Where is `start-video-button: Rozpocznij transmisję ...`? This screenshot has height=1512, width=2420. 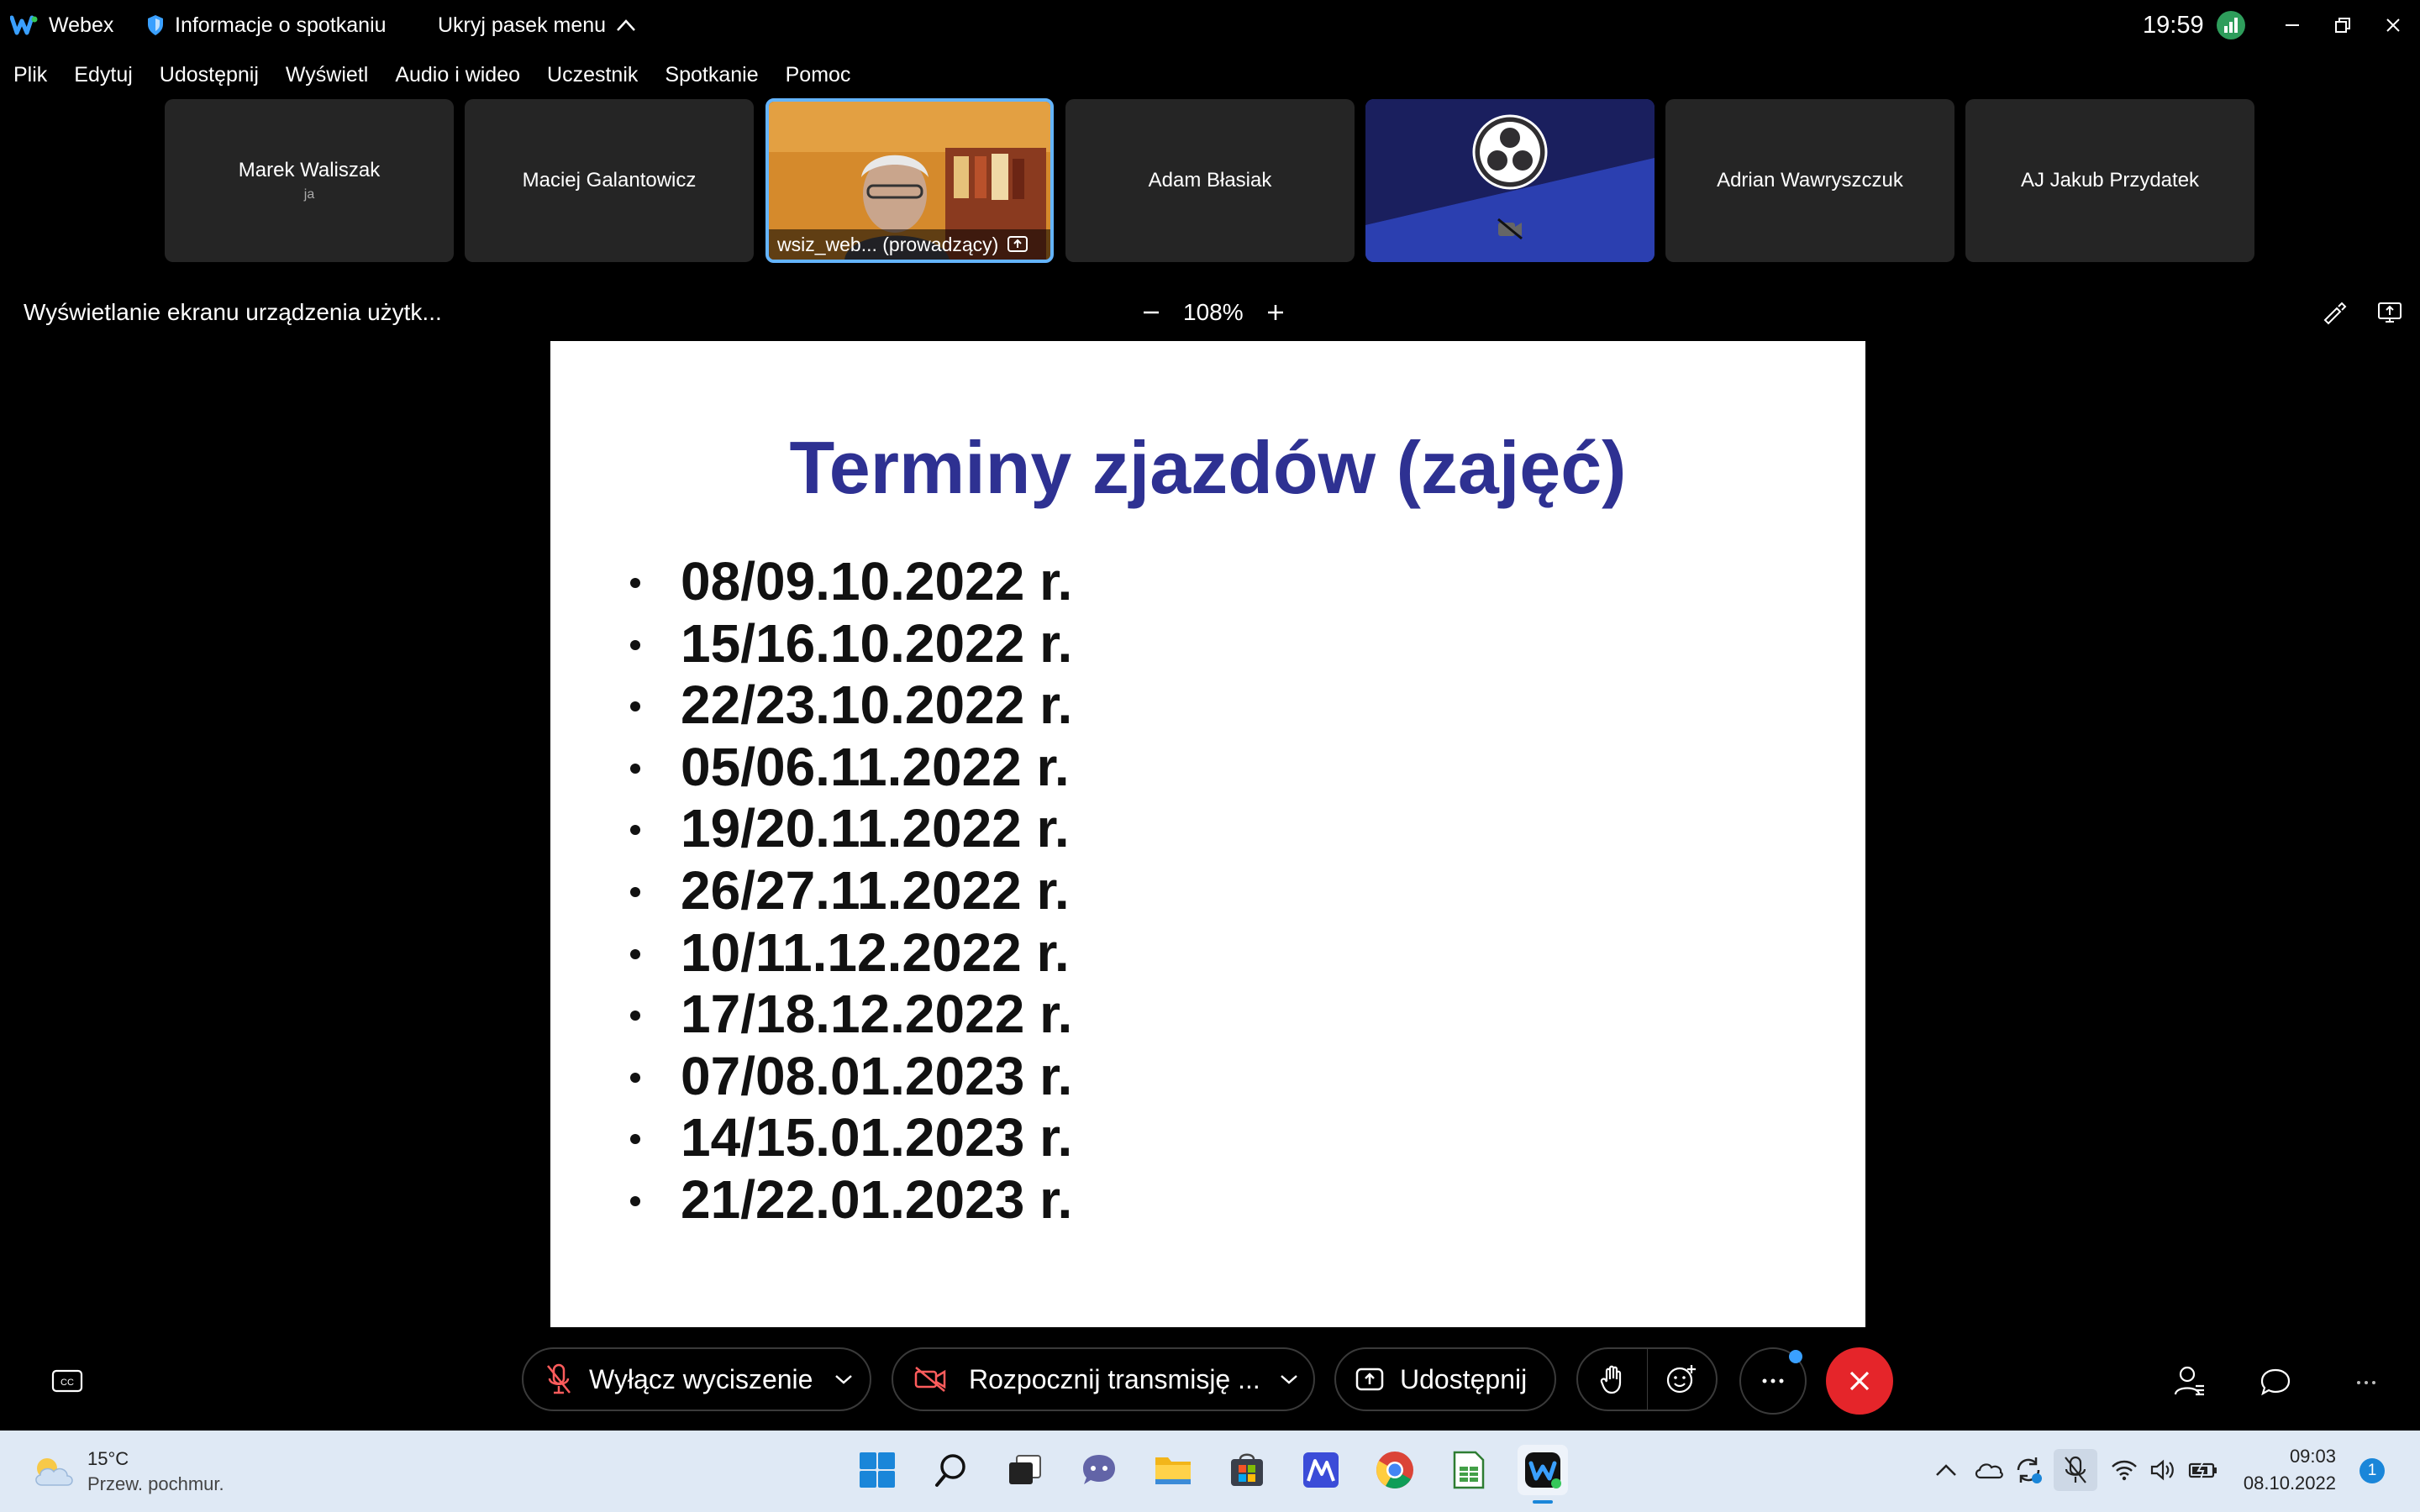 start-video-button: Rozpocznij transmisję ... is located at coordinates (1104, 1379).